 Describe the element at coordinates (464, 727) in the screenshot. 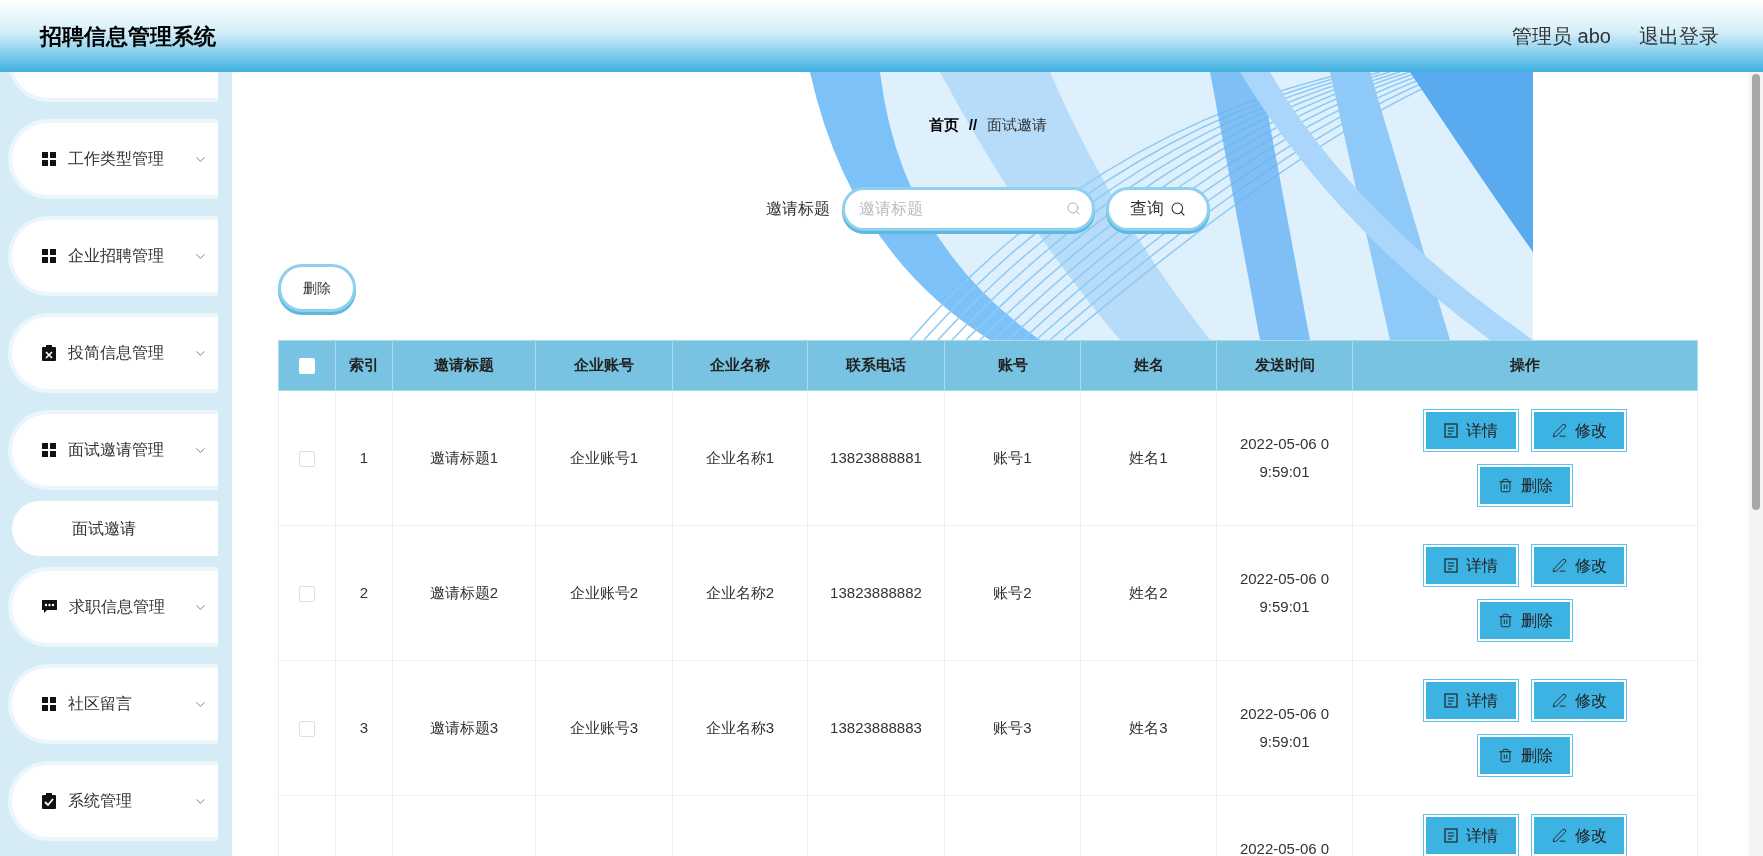

I see `table-cell: 邀请标题3` at that location.